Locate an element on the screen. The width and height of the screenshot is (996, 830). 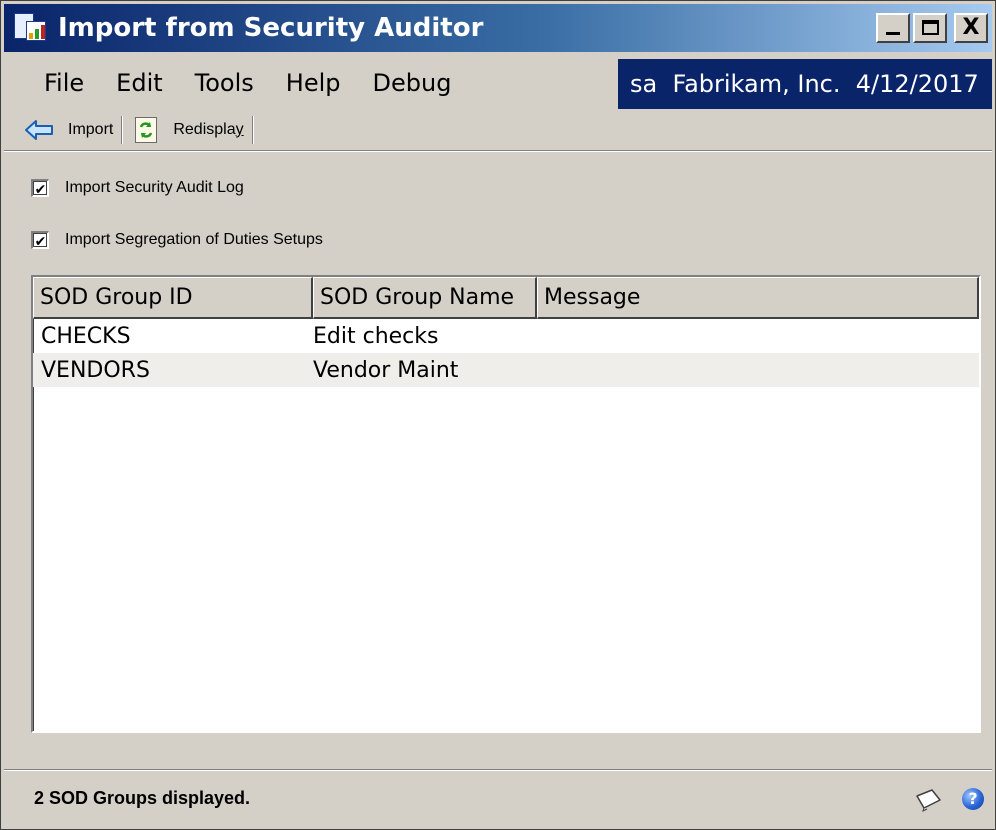
app-window-icon is located at coordinates (31, 28).